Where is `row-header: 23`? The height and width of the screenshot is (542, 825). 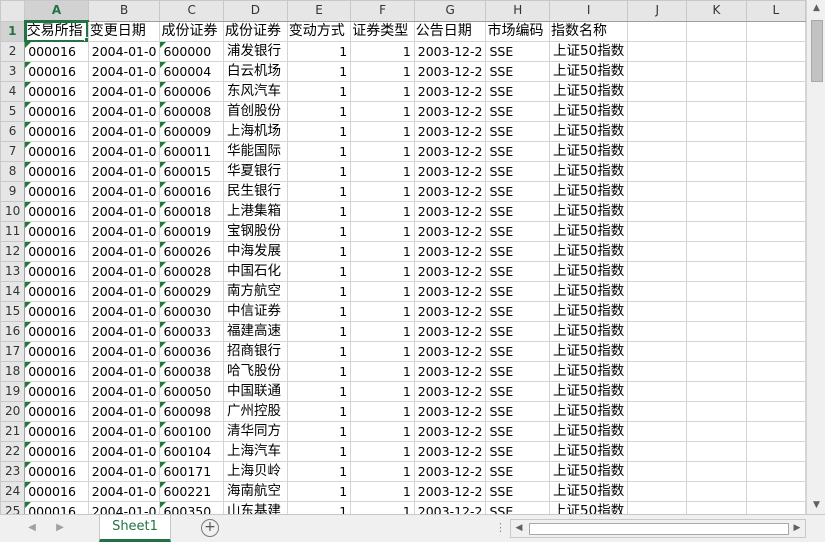 row-header: 23 is located at coordinates (13, 471).